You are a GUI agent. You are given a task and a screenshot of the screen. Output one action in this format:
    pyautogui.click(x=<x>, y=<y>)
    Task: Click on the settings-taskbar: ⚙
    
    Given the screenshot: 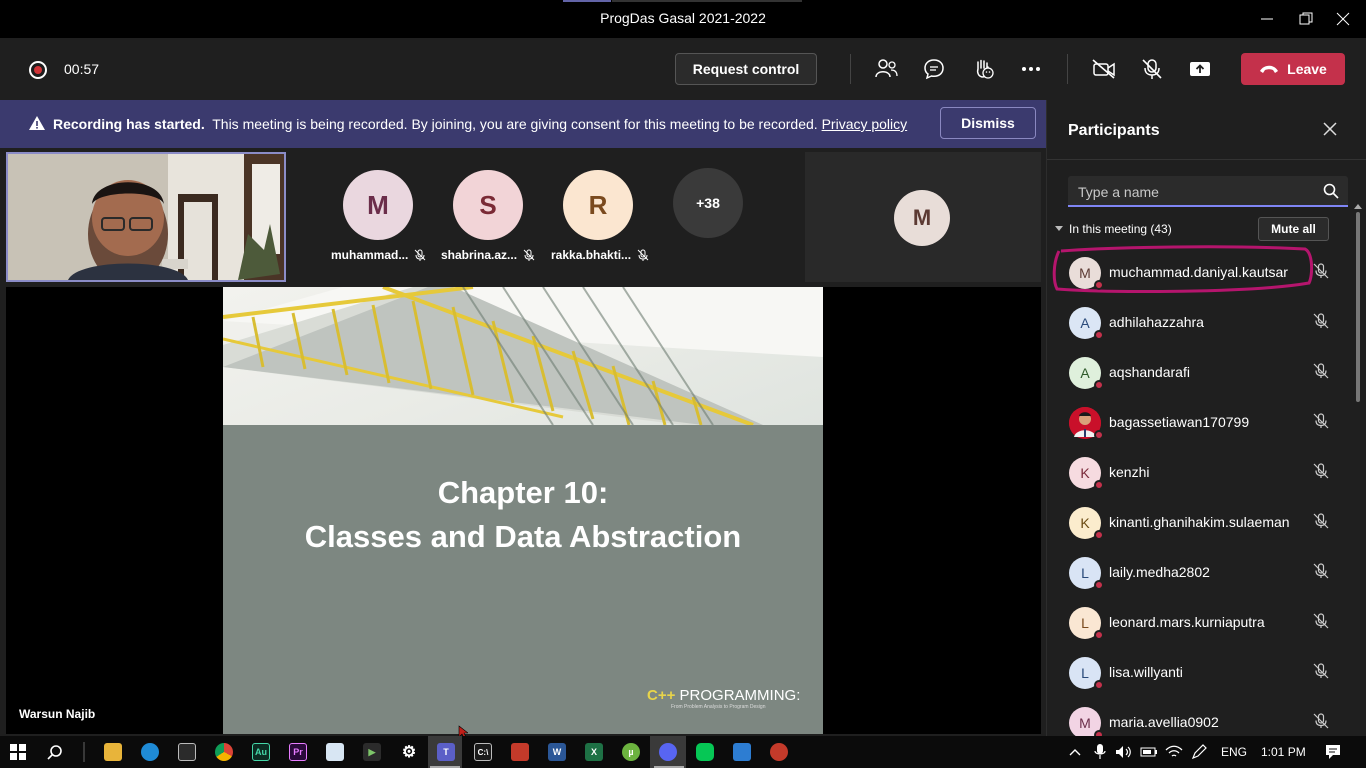 What is the action you would take?
    pyautogui.click(x=409, y=752)
    